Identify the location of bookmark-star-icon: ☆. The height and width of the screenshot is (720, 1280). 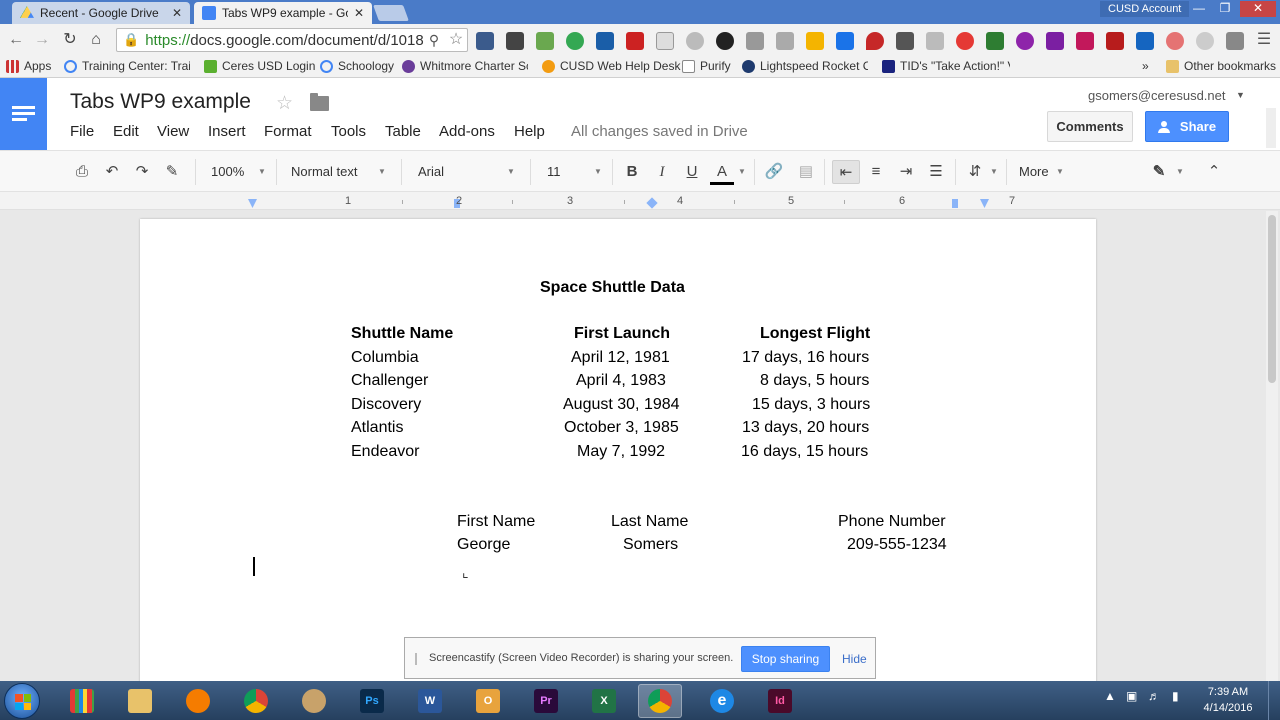
(456, 40).